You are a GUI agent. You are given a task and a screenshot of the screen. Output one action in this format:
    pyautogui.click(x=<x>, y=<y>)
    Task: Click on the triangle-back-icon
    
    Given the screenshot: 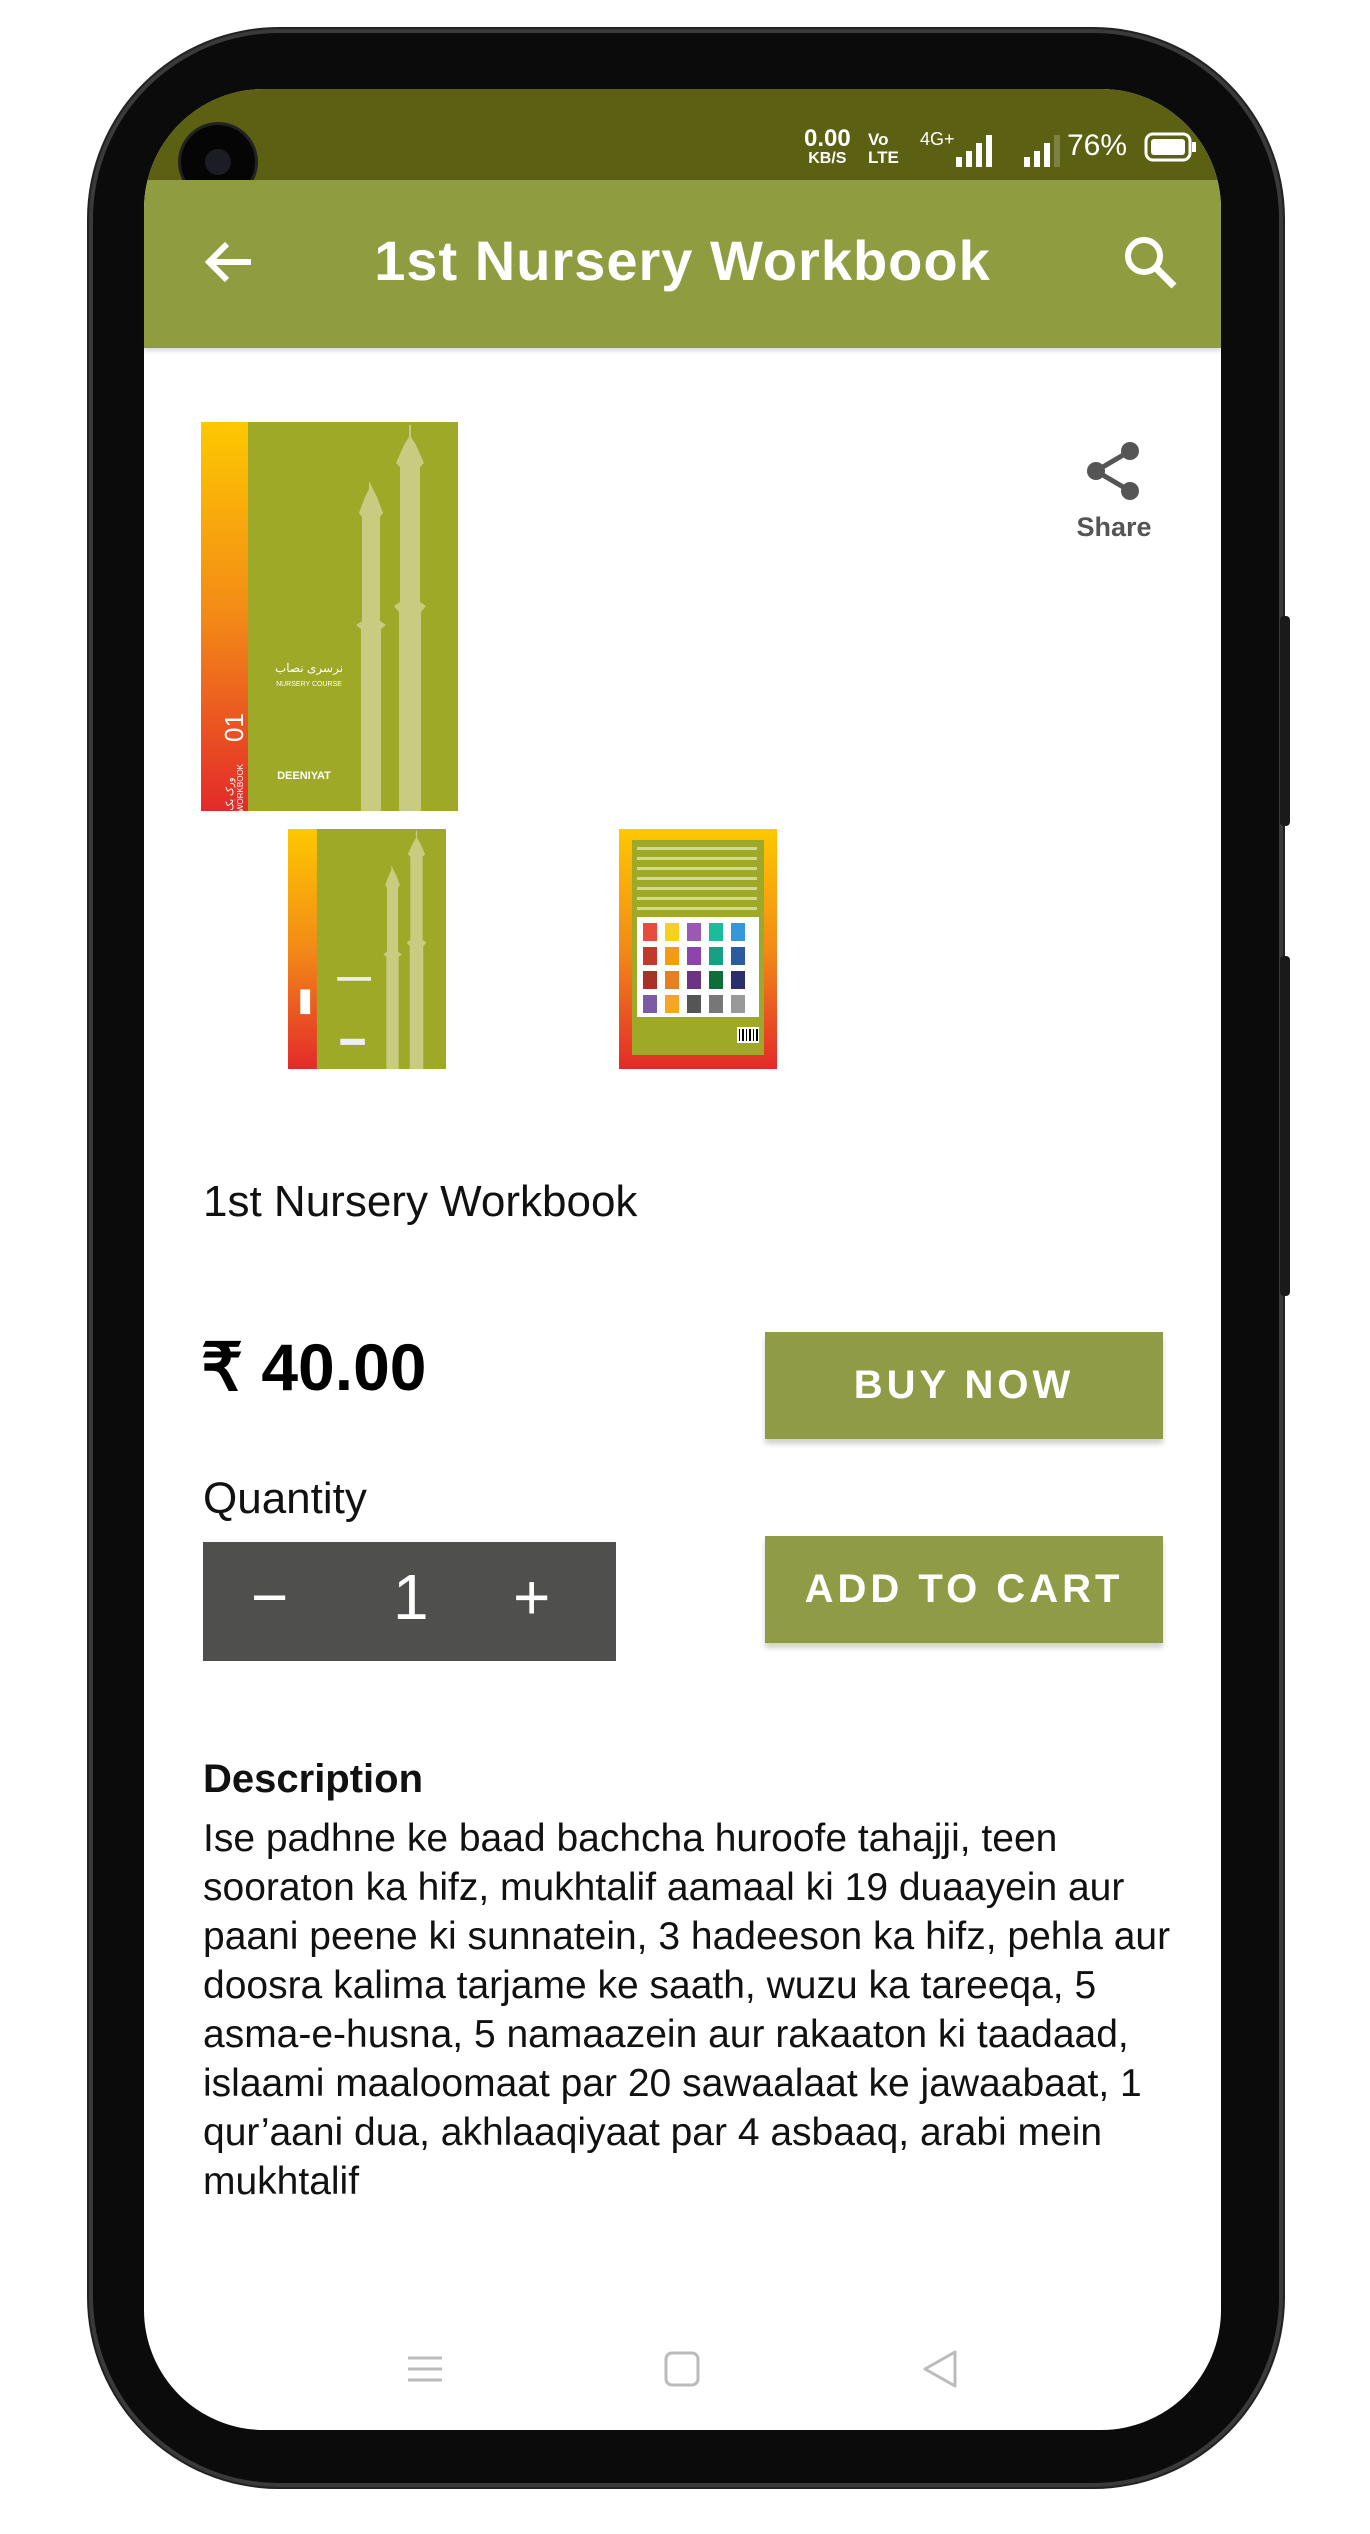 What is the action you would take?
    pyautogui.click(x=940, y=2369)
    